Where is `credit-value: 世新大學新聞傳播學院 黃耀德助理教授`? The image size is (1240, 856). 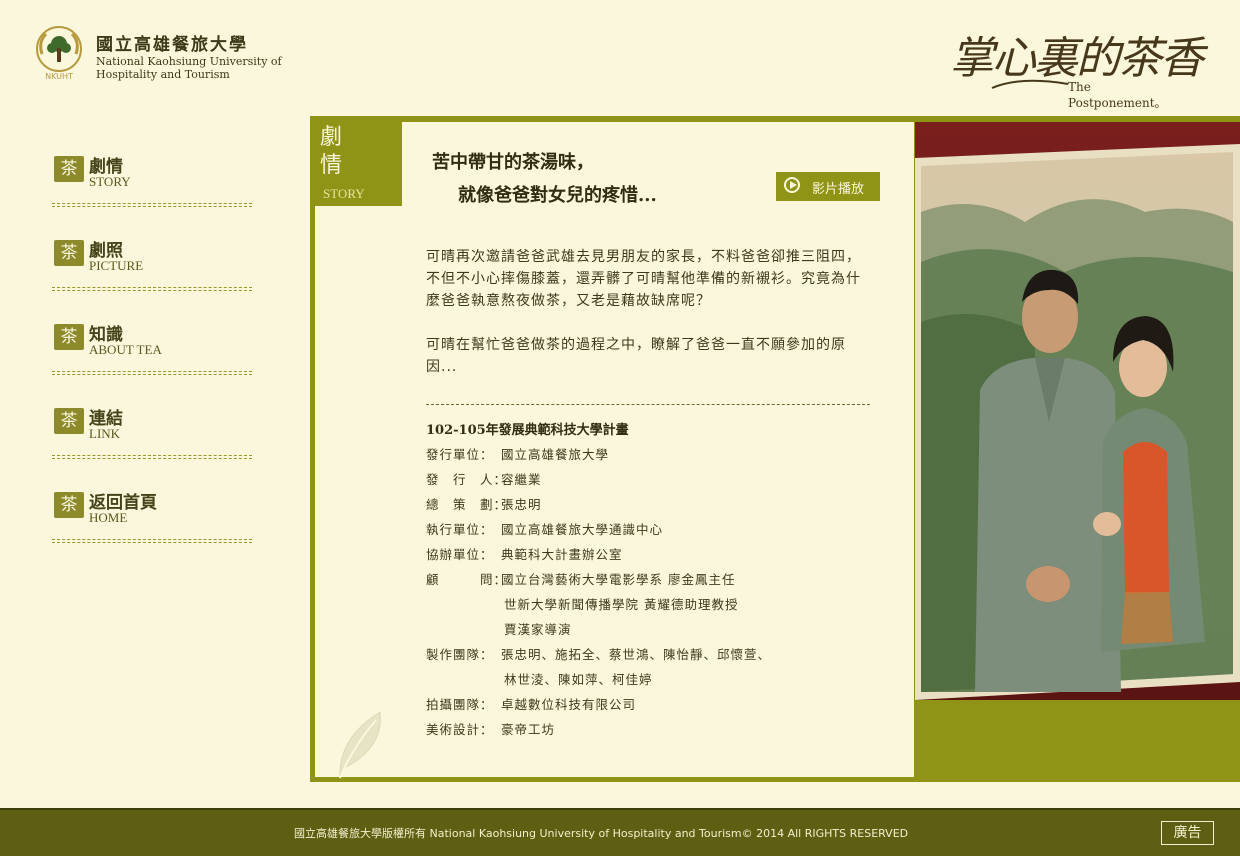 credit-value: 世新大學新聞傳播學院 黃耀德助理教授 is located at coordinates (621, 604).